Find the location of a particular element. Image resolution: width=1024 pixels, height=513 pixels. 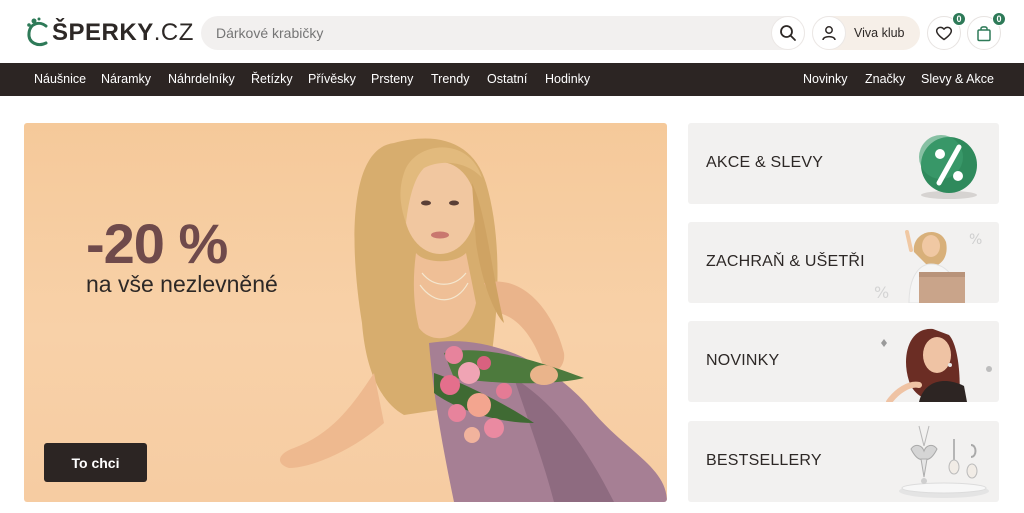

wishlist-count-badge: 0 is located at coordinates (959, 19).